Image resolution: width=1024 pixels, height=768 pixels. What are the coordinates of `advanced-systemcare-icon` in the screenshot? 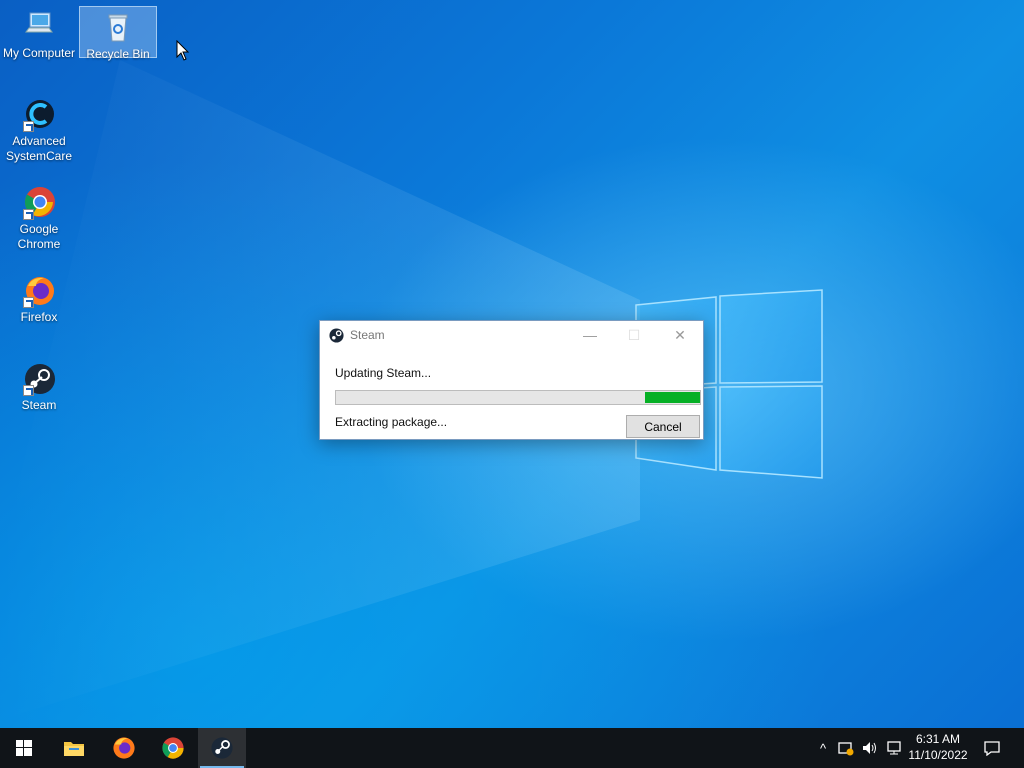 It's located at (39, 115).